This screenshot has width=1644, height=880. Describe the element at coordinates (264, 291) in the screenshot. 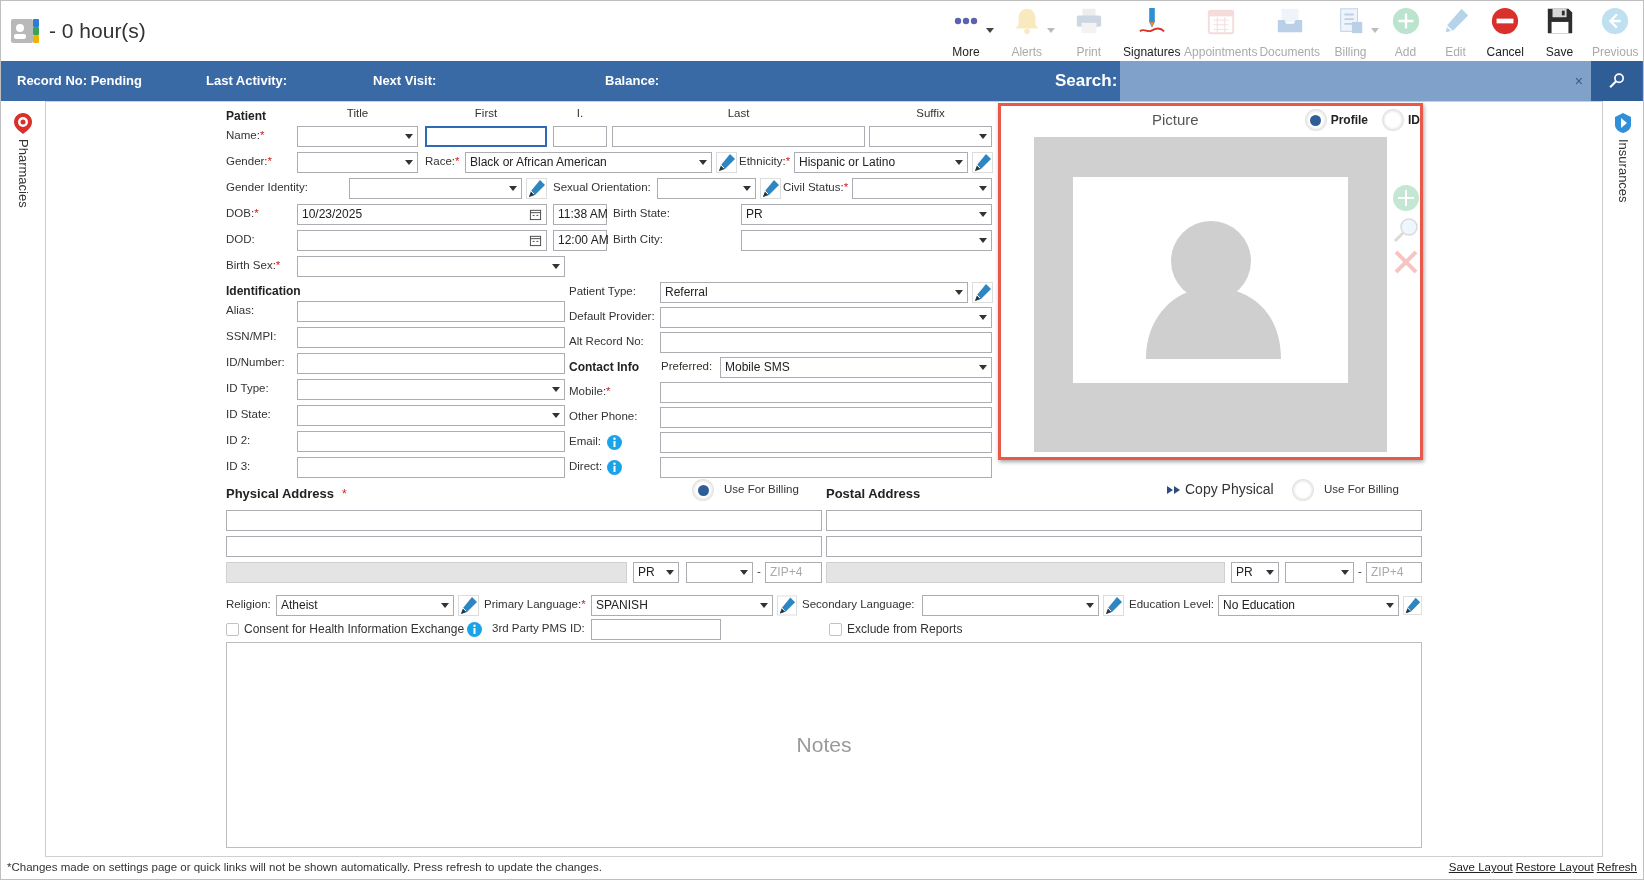

I see `section-heading: Identification` at that location.